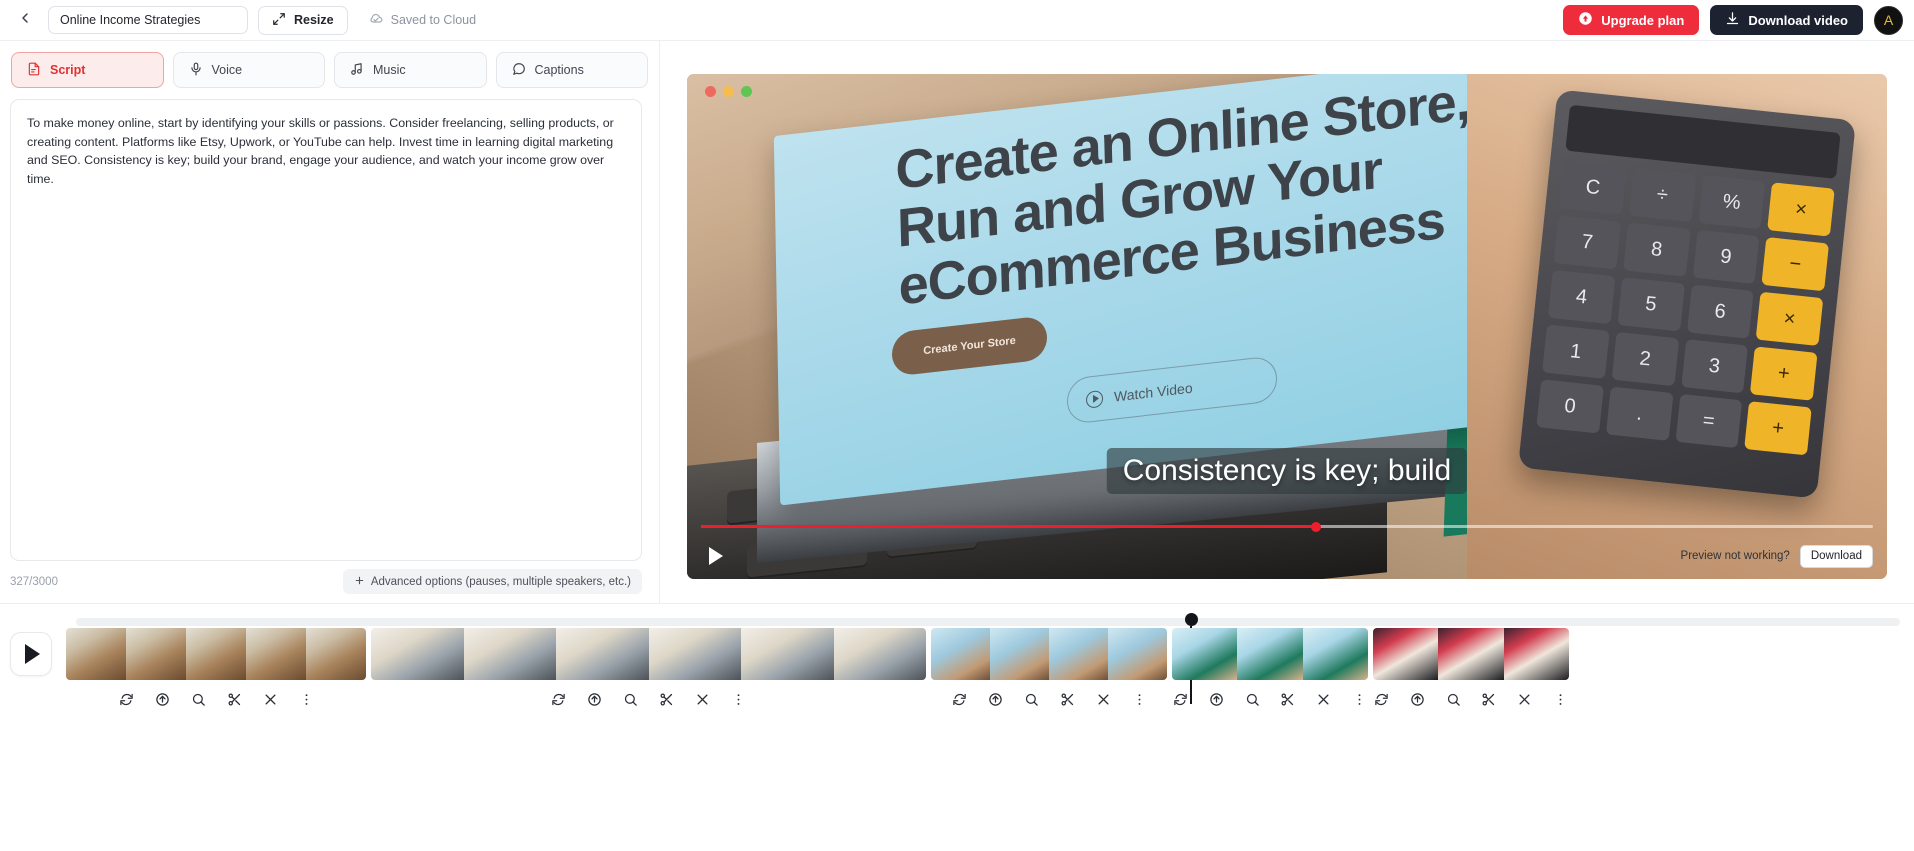 The height and width of the screenshot is (851, 1914). I want to click on download-icon, so click(1732, 20).